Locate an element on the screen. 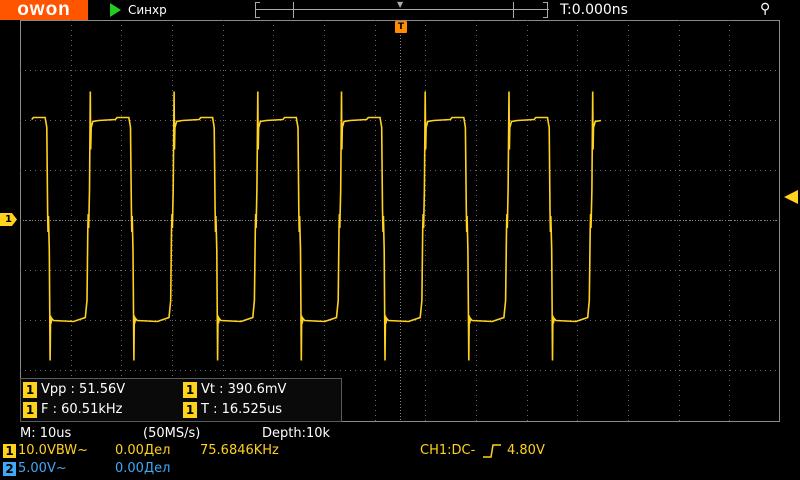  trigger-time-readout: T:0.000ns is located at coordinates (594, 10).